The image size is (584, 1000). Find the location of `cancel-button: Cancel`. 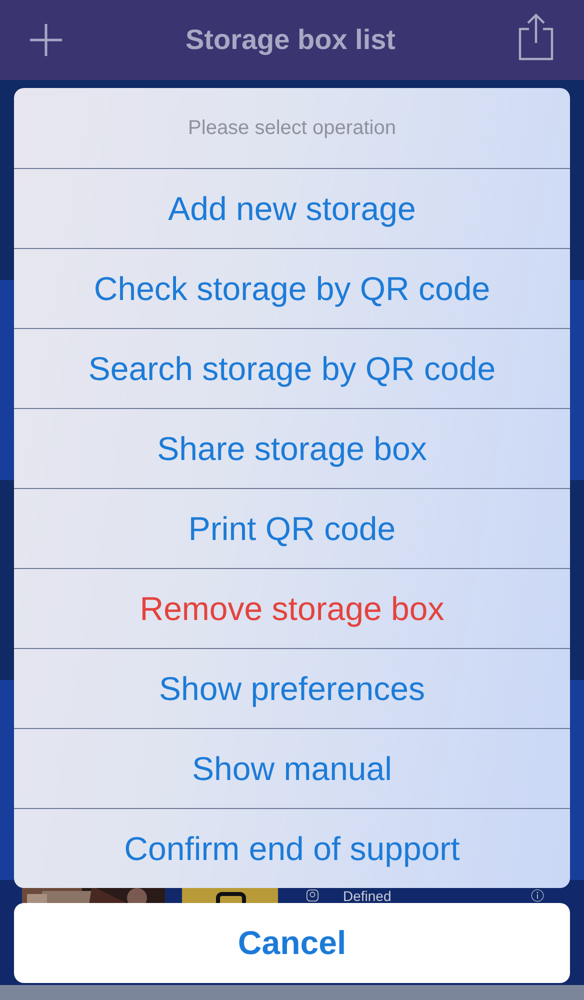

cancel-button: Cancel is located at coordinates (292, 943).